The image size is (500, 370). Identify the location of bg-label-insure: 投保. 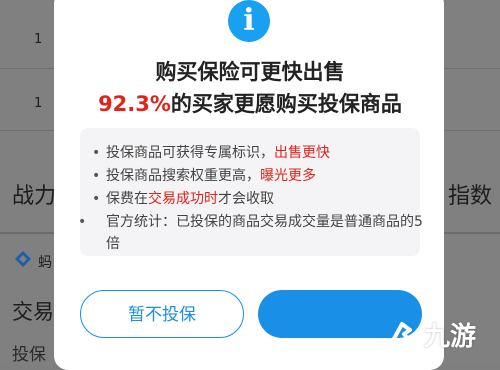
(29, 355).